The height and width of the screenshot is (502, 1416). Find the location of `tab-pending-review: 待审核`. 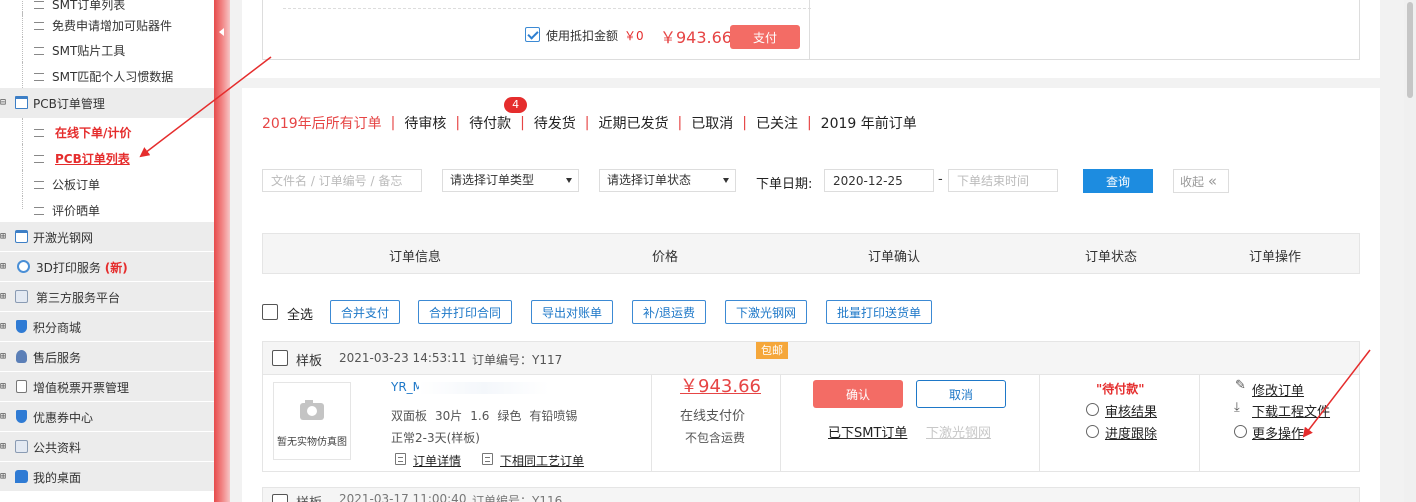

tab-pending-review: 待审核 is located at coordinates (425, 123).